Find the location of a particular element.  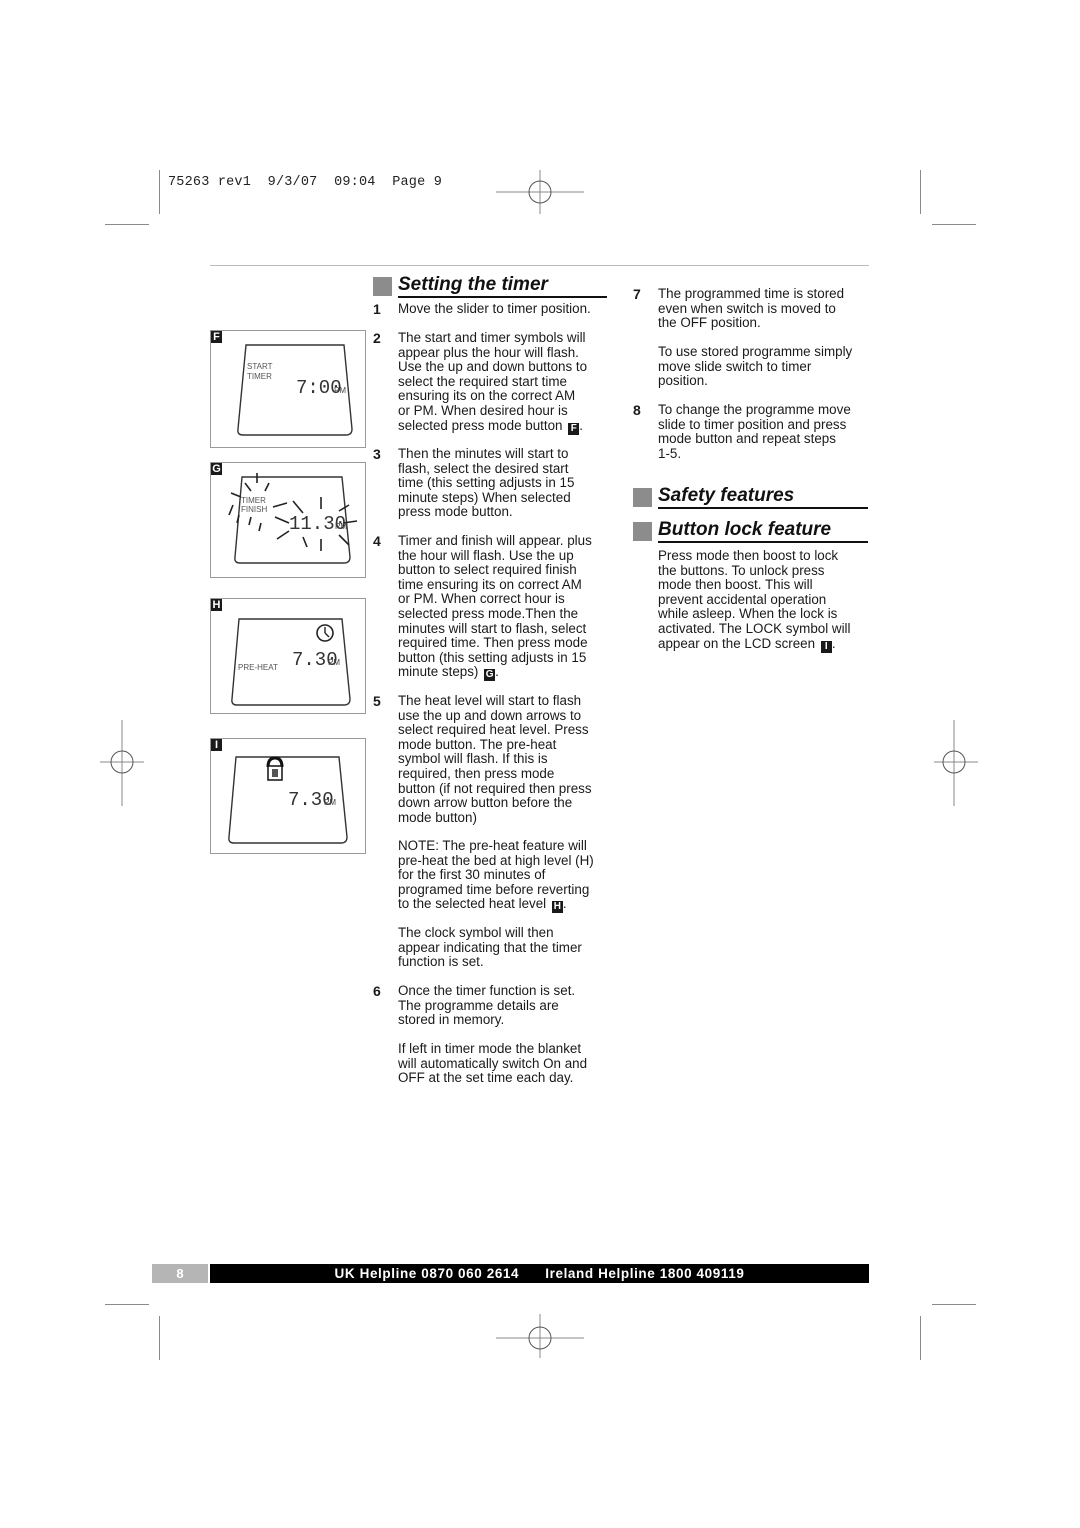

step-text: Move the slider to timer position. is located at coordinates (494, 308).